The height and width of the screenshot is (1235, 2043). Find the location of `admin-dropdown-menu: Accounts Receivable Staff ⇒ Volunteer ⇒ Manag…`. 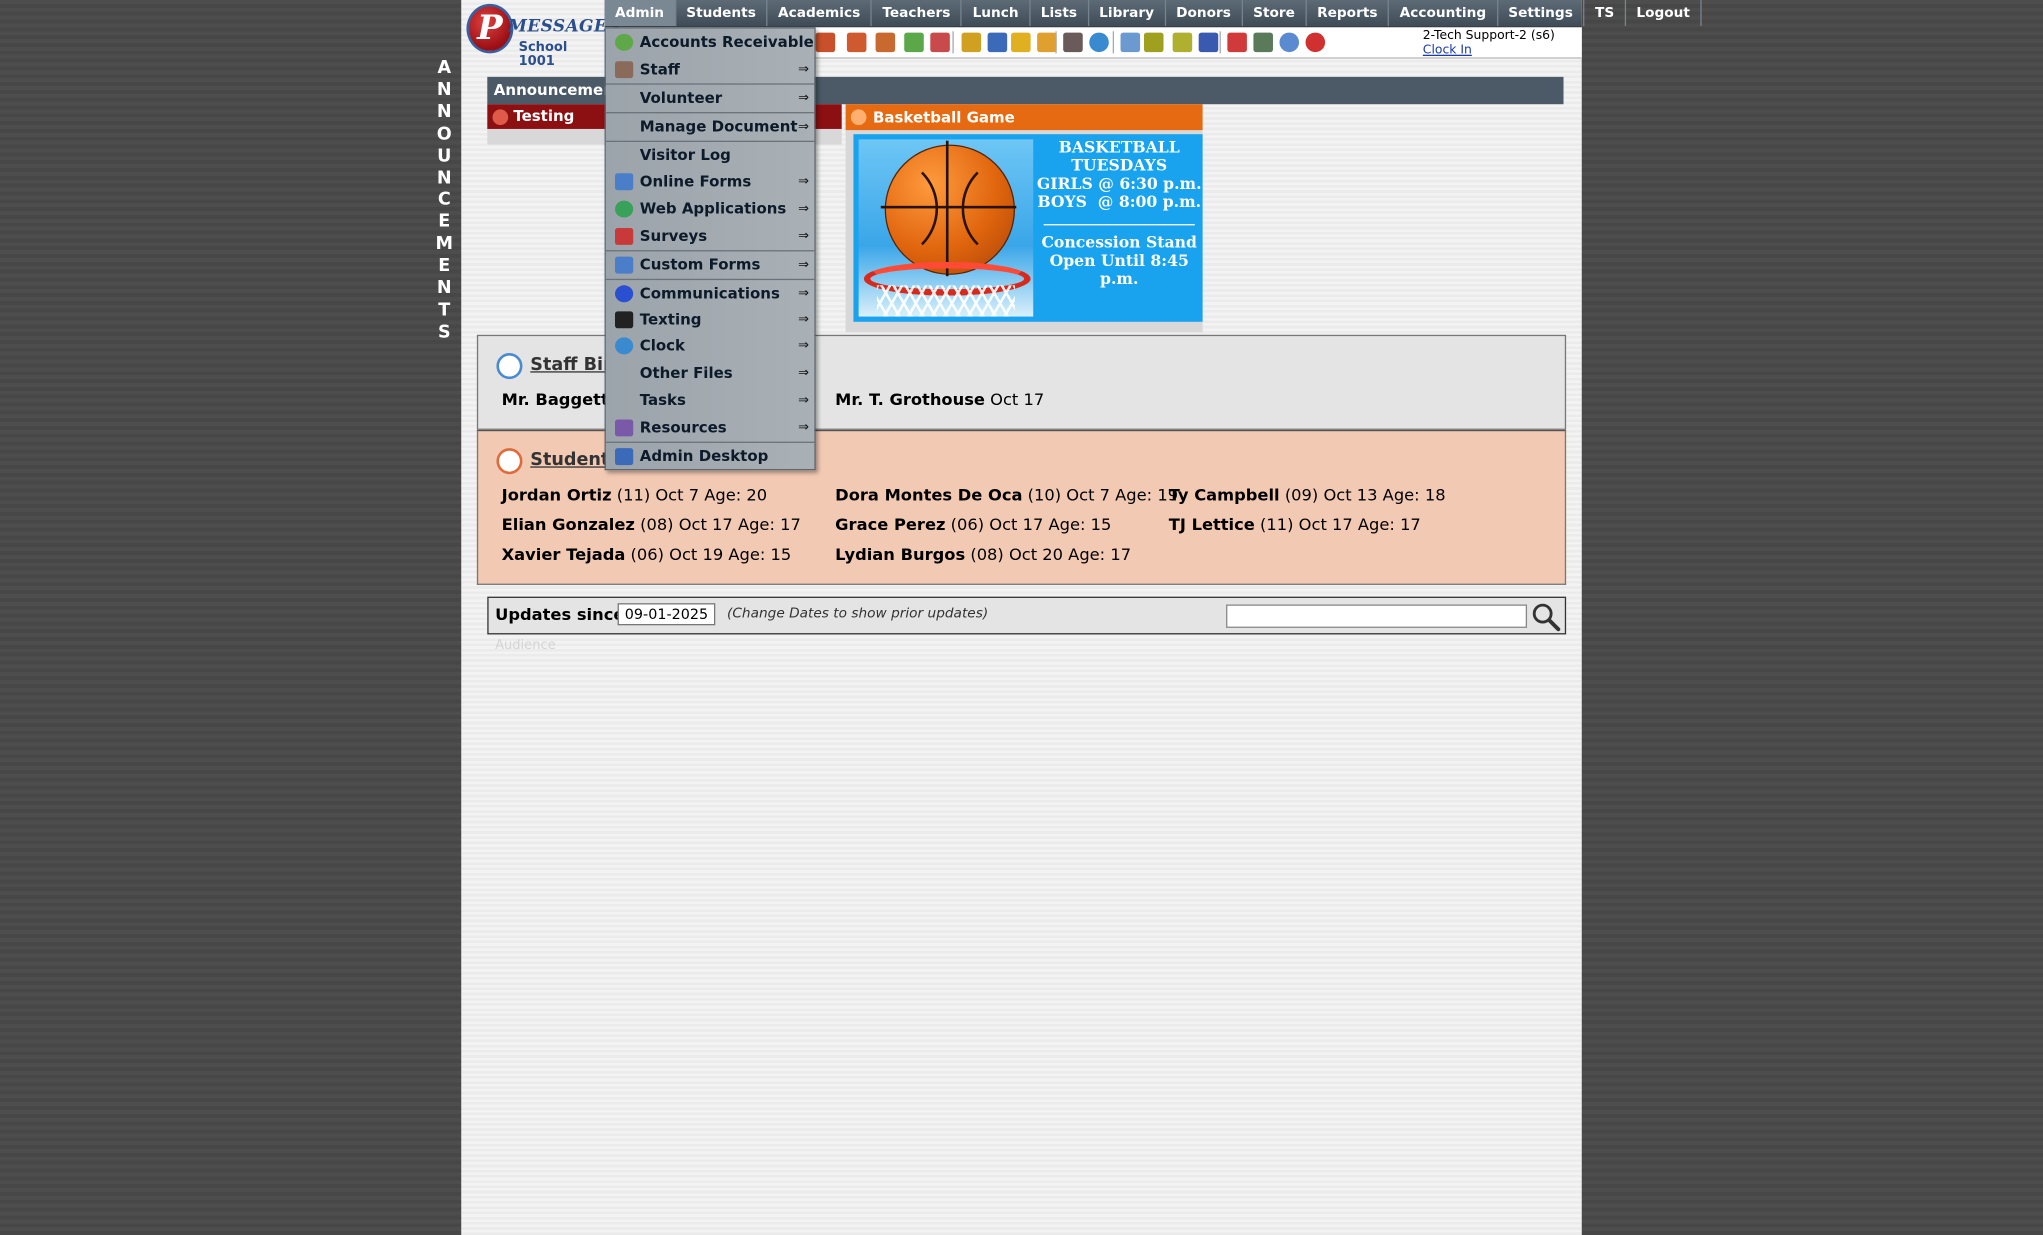

admin-dropdown-menu: Accounts Receivable Staff ⇒ Volunteer ⇒ Manag… is located at coordinates (710, 249).